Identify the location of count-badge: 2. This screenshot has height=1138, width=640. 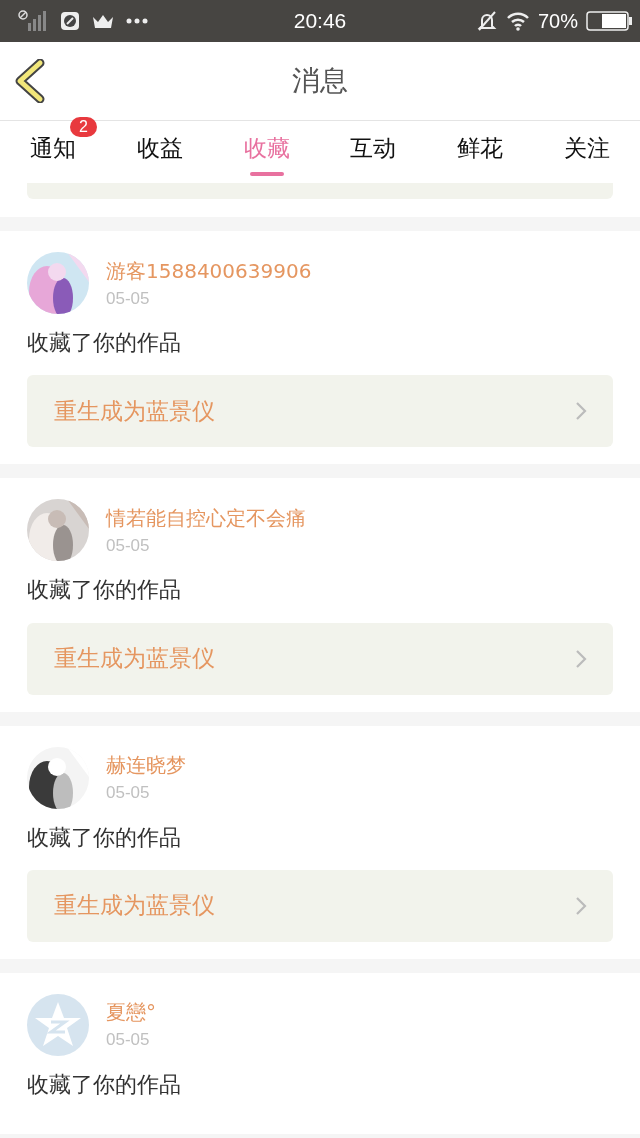
(83, 127).